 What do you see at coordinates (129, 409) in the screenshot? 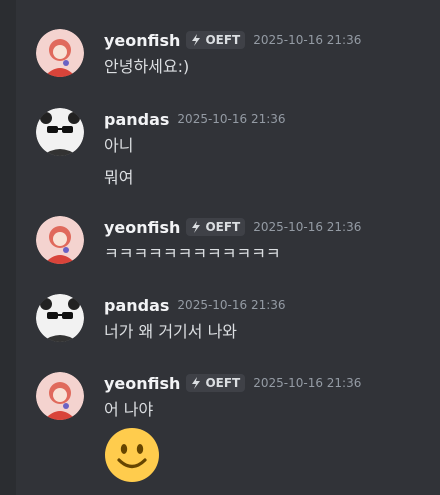
I see `message-text: 어 나야` at bounding box center [129, 409].